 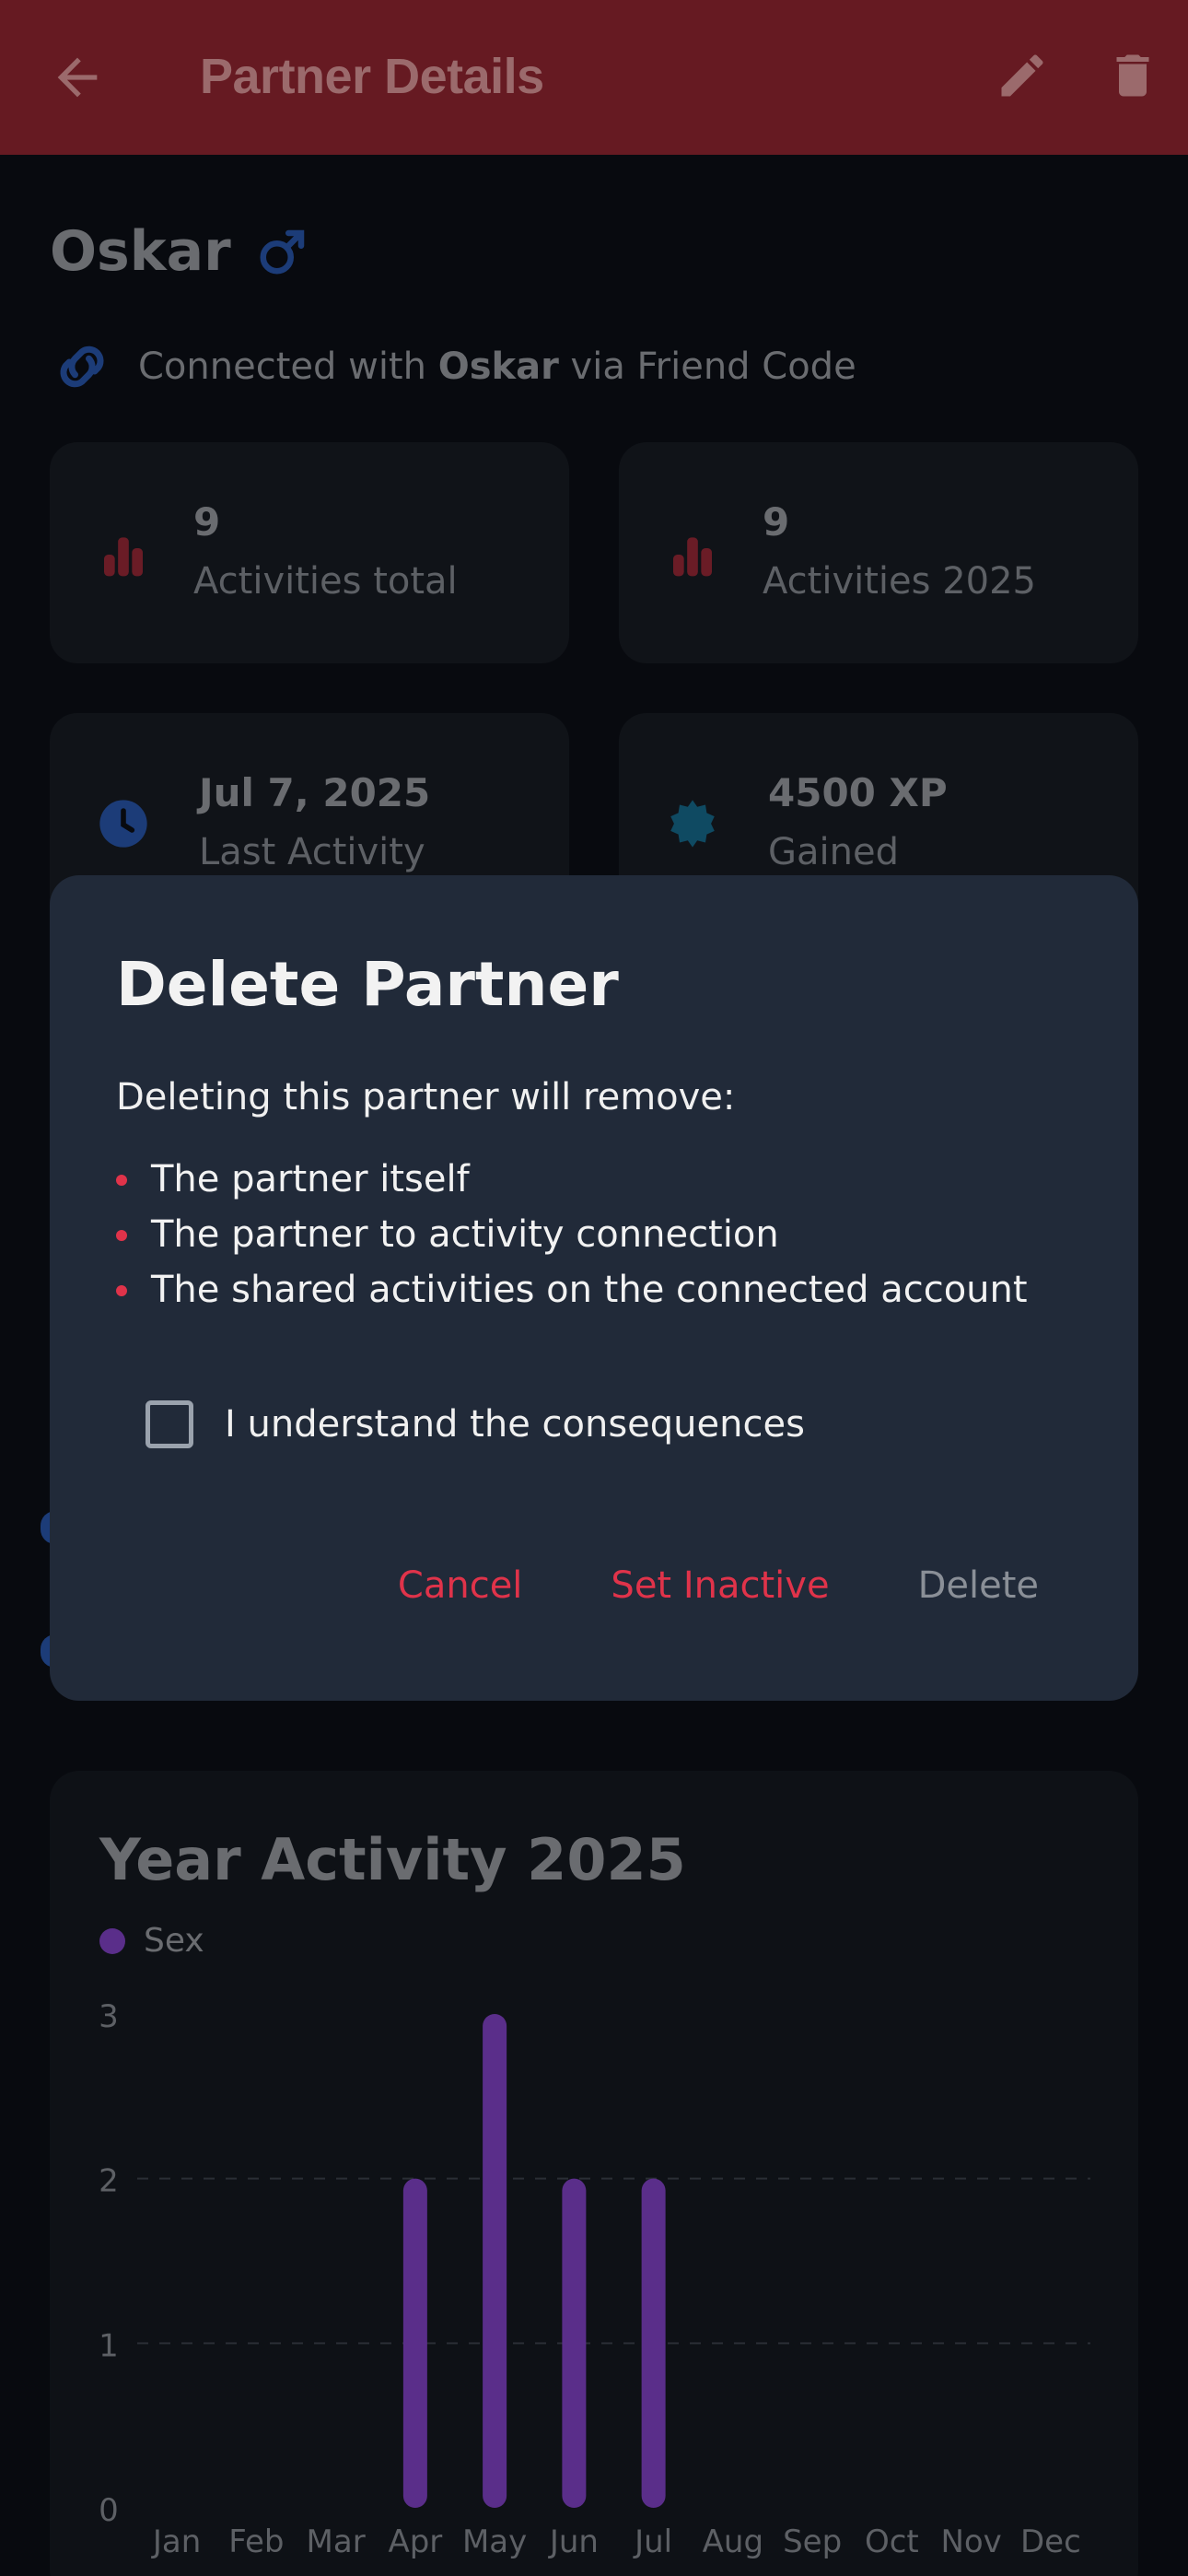 I want to click on clock-icon, so click(x=123, y=824).